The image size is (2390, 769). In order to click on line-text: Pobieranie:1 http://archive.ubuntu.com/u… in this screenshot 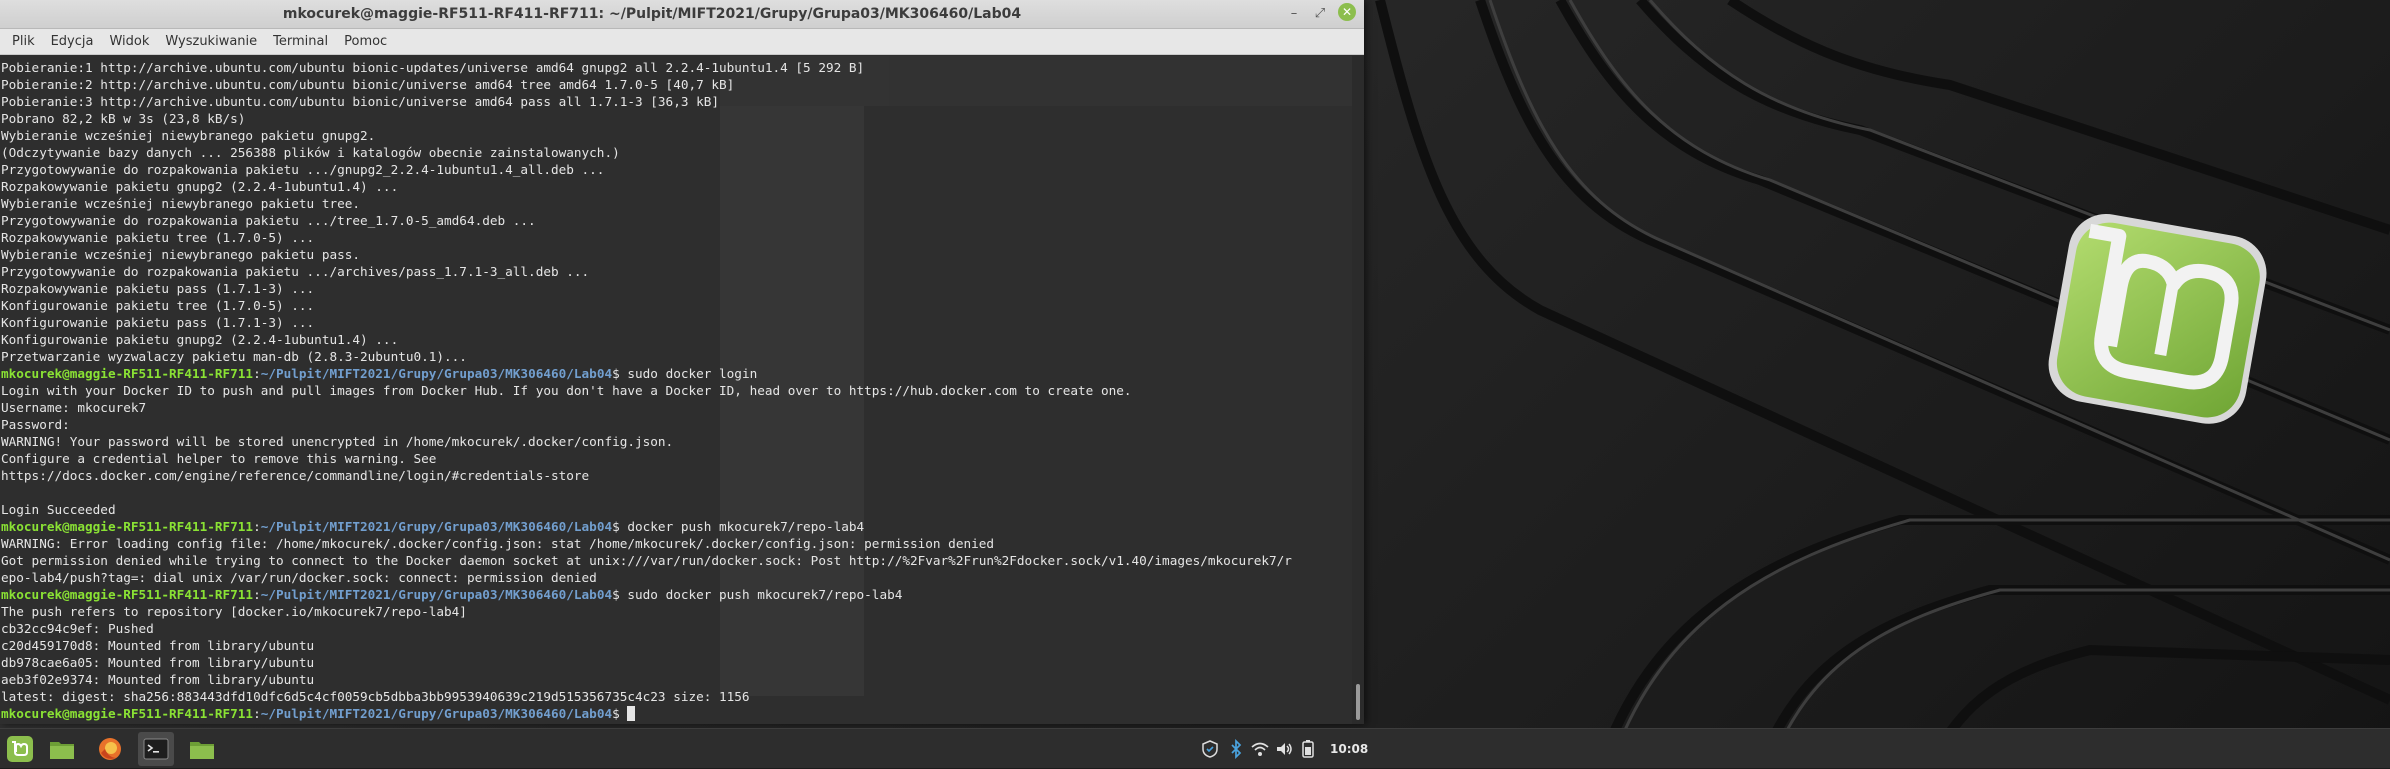, I will do `click(433, 67)`.